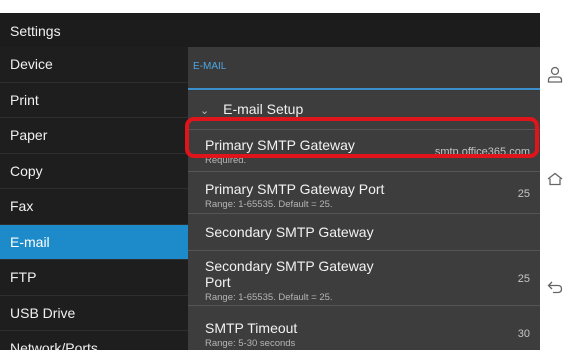  What do you see at coordinates (364, 327) in the screenshot?
I see `smtp-timeout-row: SMTP Timeout Range: 5-30 seconds 30` at bounding box center [364, 327].